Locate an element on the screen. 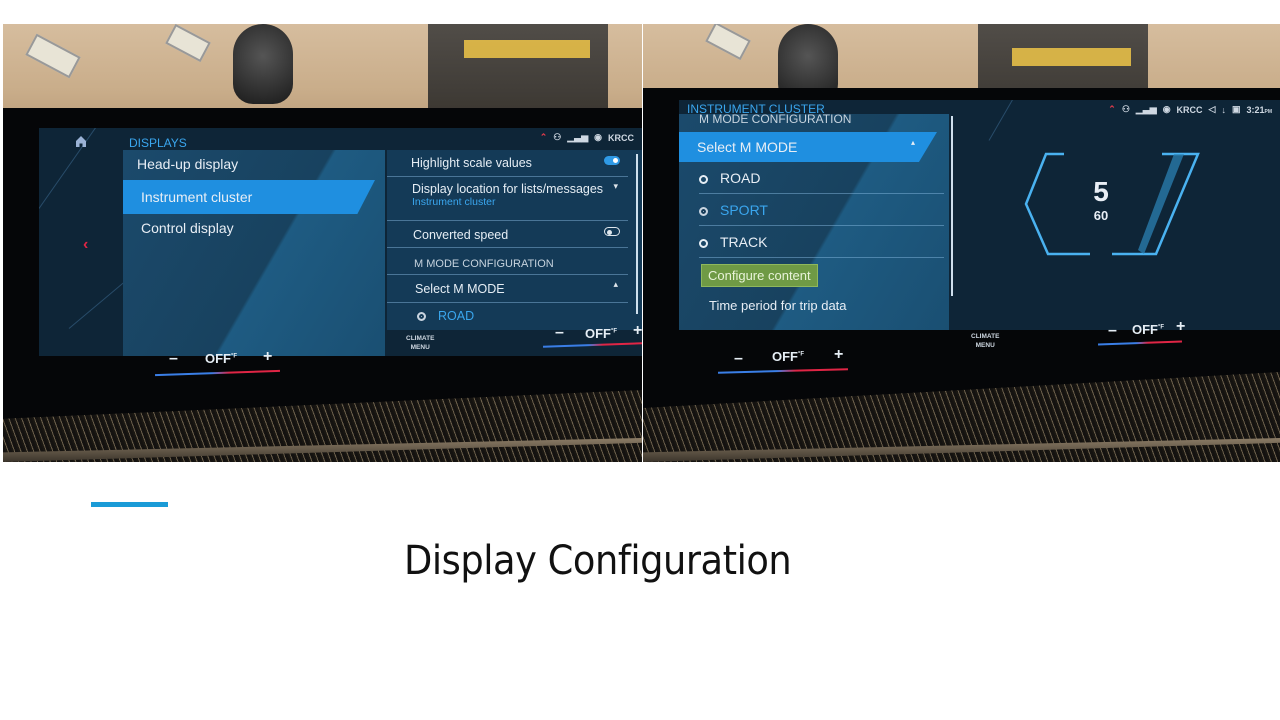 Image resolution: width=1280 pixels, height=720 pixels. configure-content-button: Configure content is located at coordinates (759, 275).